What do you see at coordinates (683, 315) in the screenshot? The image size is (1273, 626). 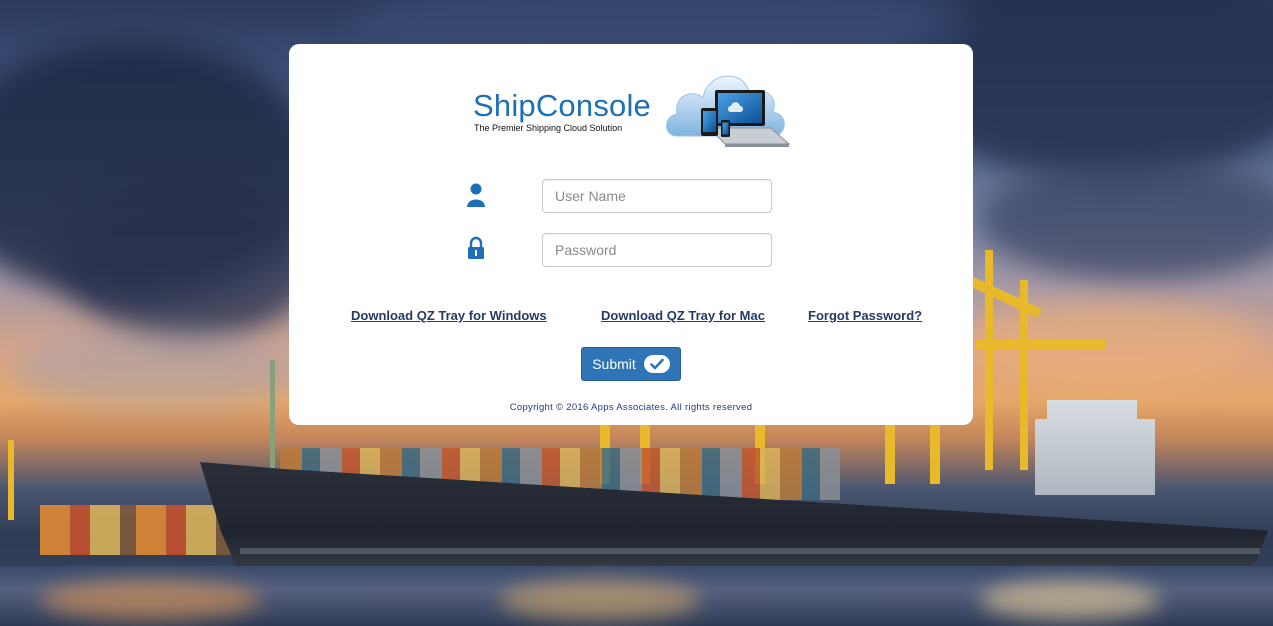 I see `qz-tray-mac-link: Download QZ Tray for Mac` at bounding box center [683, 315].